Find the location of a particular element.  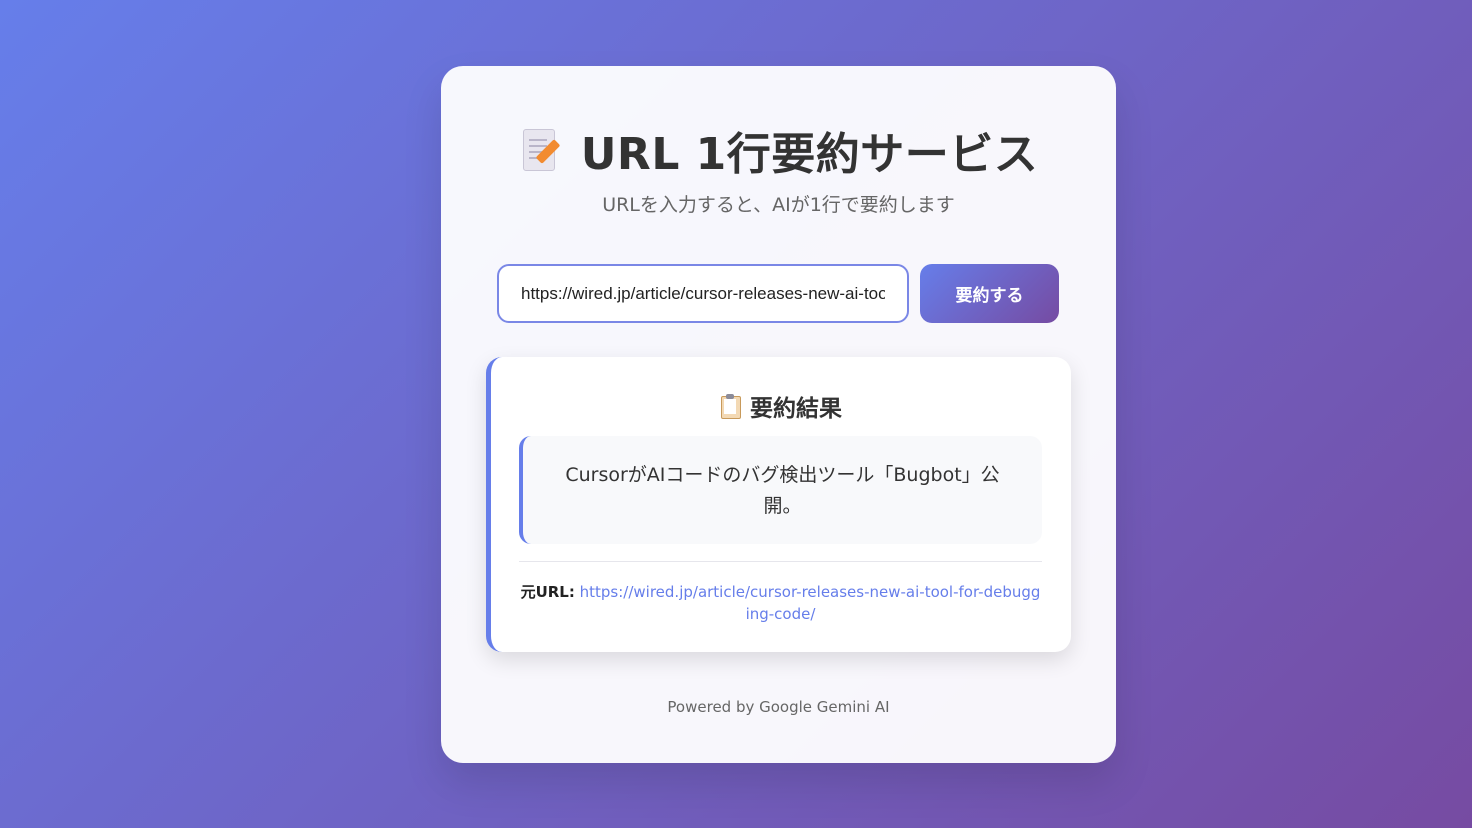

result-title: 要約結果 is located at coordinates (796, 409).